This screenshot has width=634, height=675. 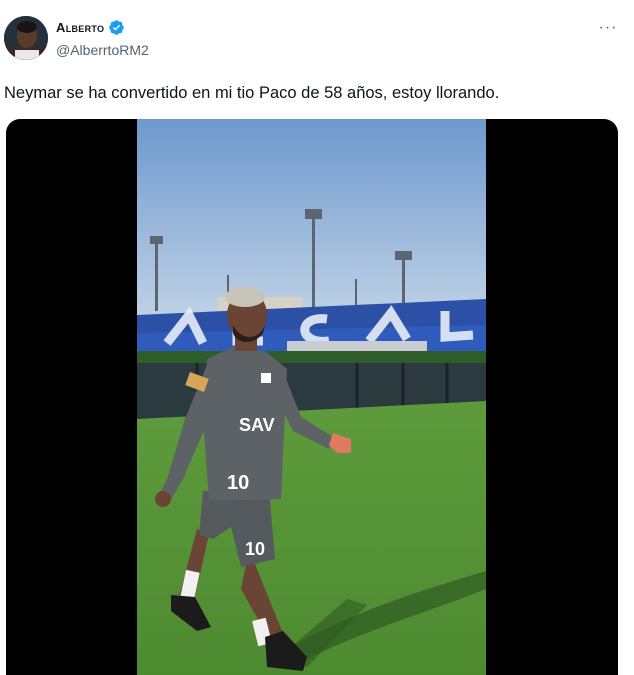 I want to click on author-name-row: Alberto, so click(x=90, y=27).